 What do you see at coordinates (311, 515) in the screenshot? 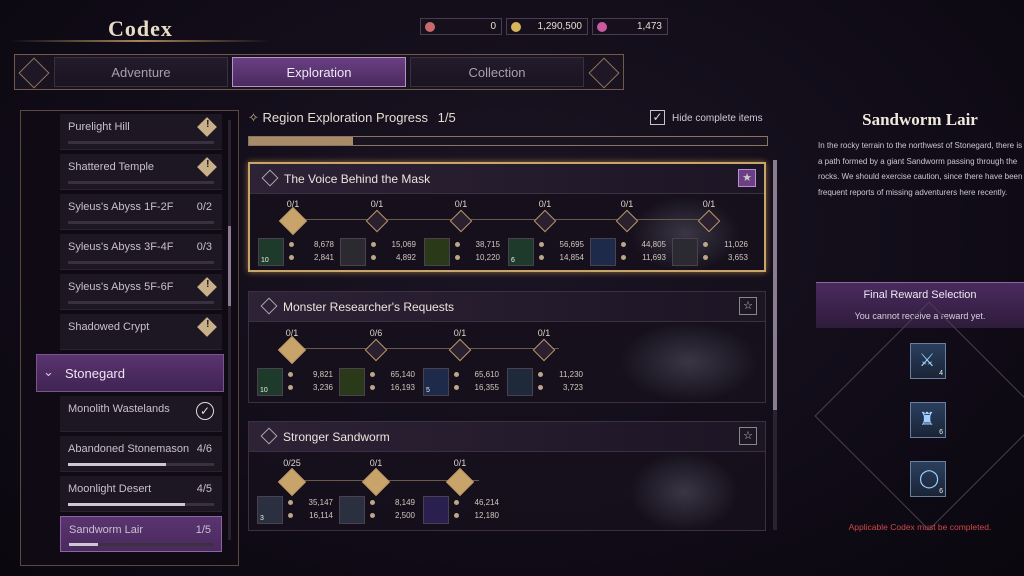
I see `reward-value: 16,114` at bounding box center [311, 515].